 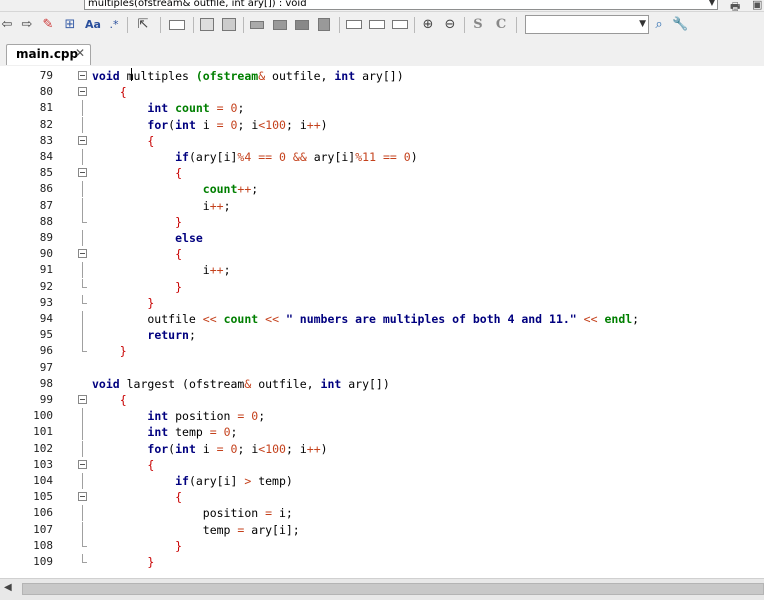 What do you see at coordinates (382, 368) in the screenshot?
I see `code-line: 97` at bounding box center [382, 368].